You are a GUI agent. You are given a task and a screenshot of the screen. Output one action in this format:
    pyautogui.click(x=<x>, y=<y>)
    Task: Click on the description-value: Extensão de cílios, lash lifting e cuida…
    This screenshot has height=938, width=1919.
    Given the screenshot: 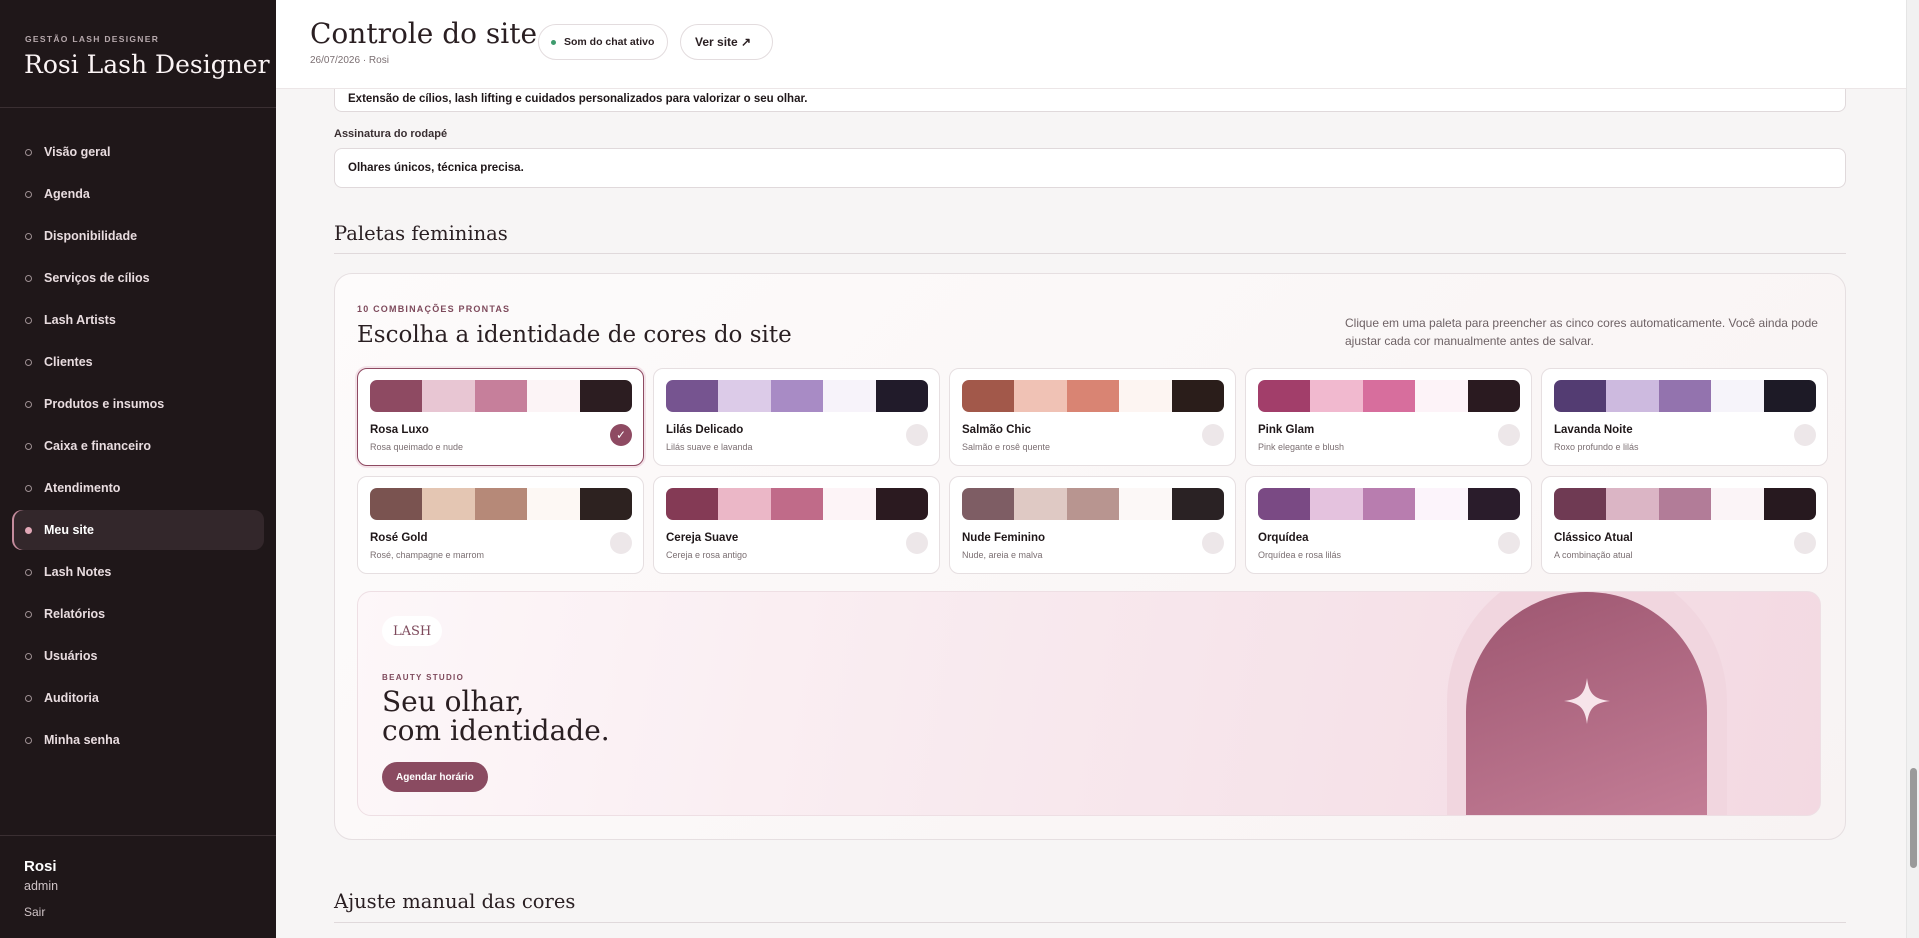 What is the action you would take?
    pyautogui.click(x=578, y=99)
    